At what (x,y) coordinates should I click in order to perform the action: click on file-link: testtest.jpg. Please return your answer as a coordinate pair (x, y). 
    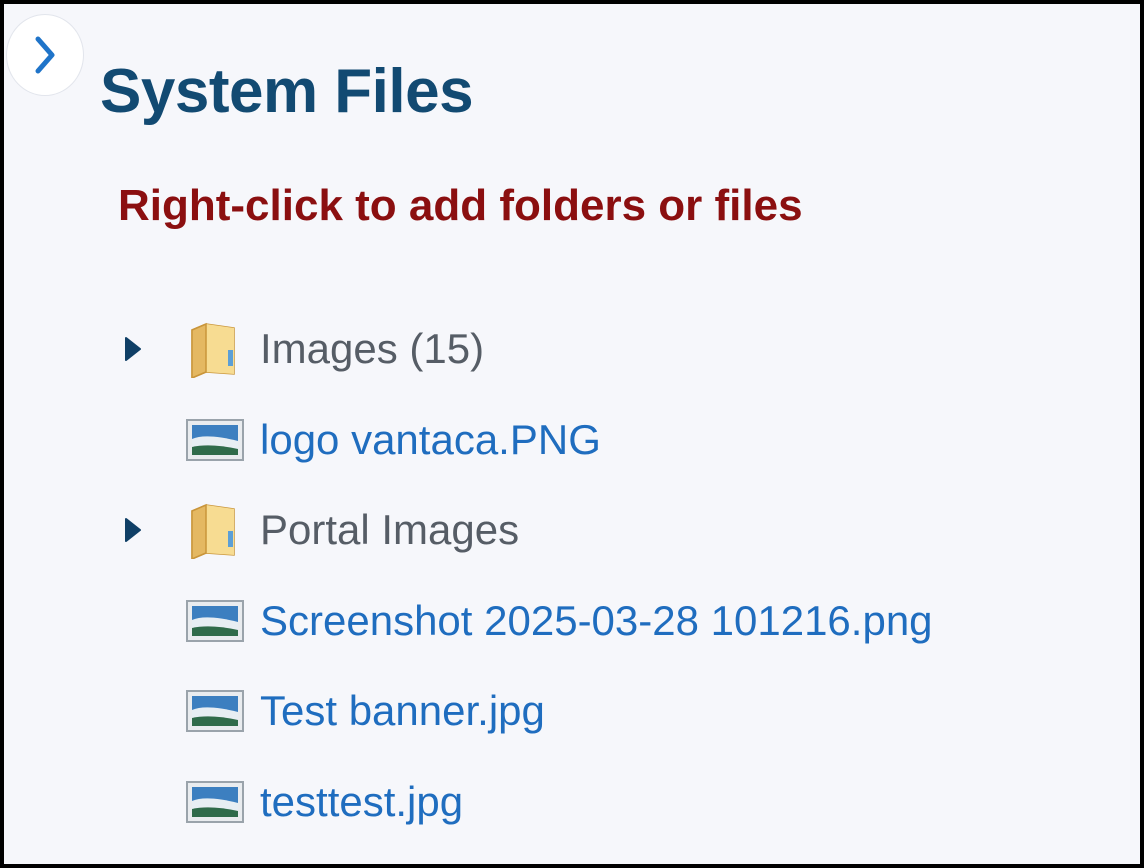
    Looking at the image, I should click on (361, 801).